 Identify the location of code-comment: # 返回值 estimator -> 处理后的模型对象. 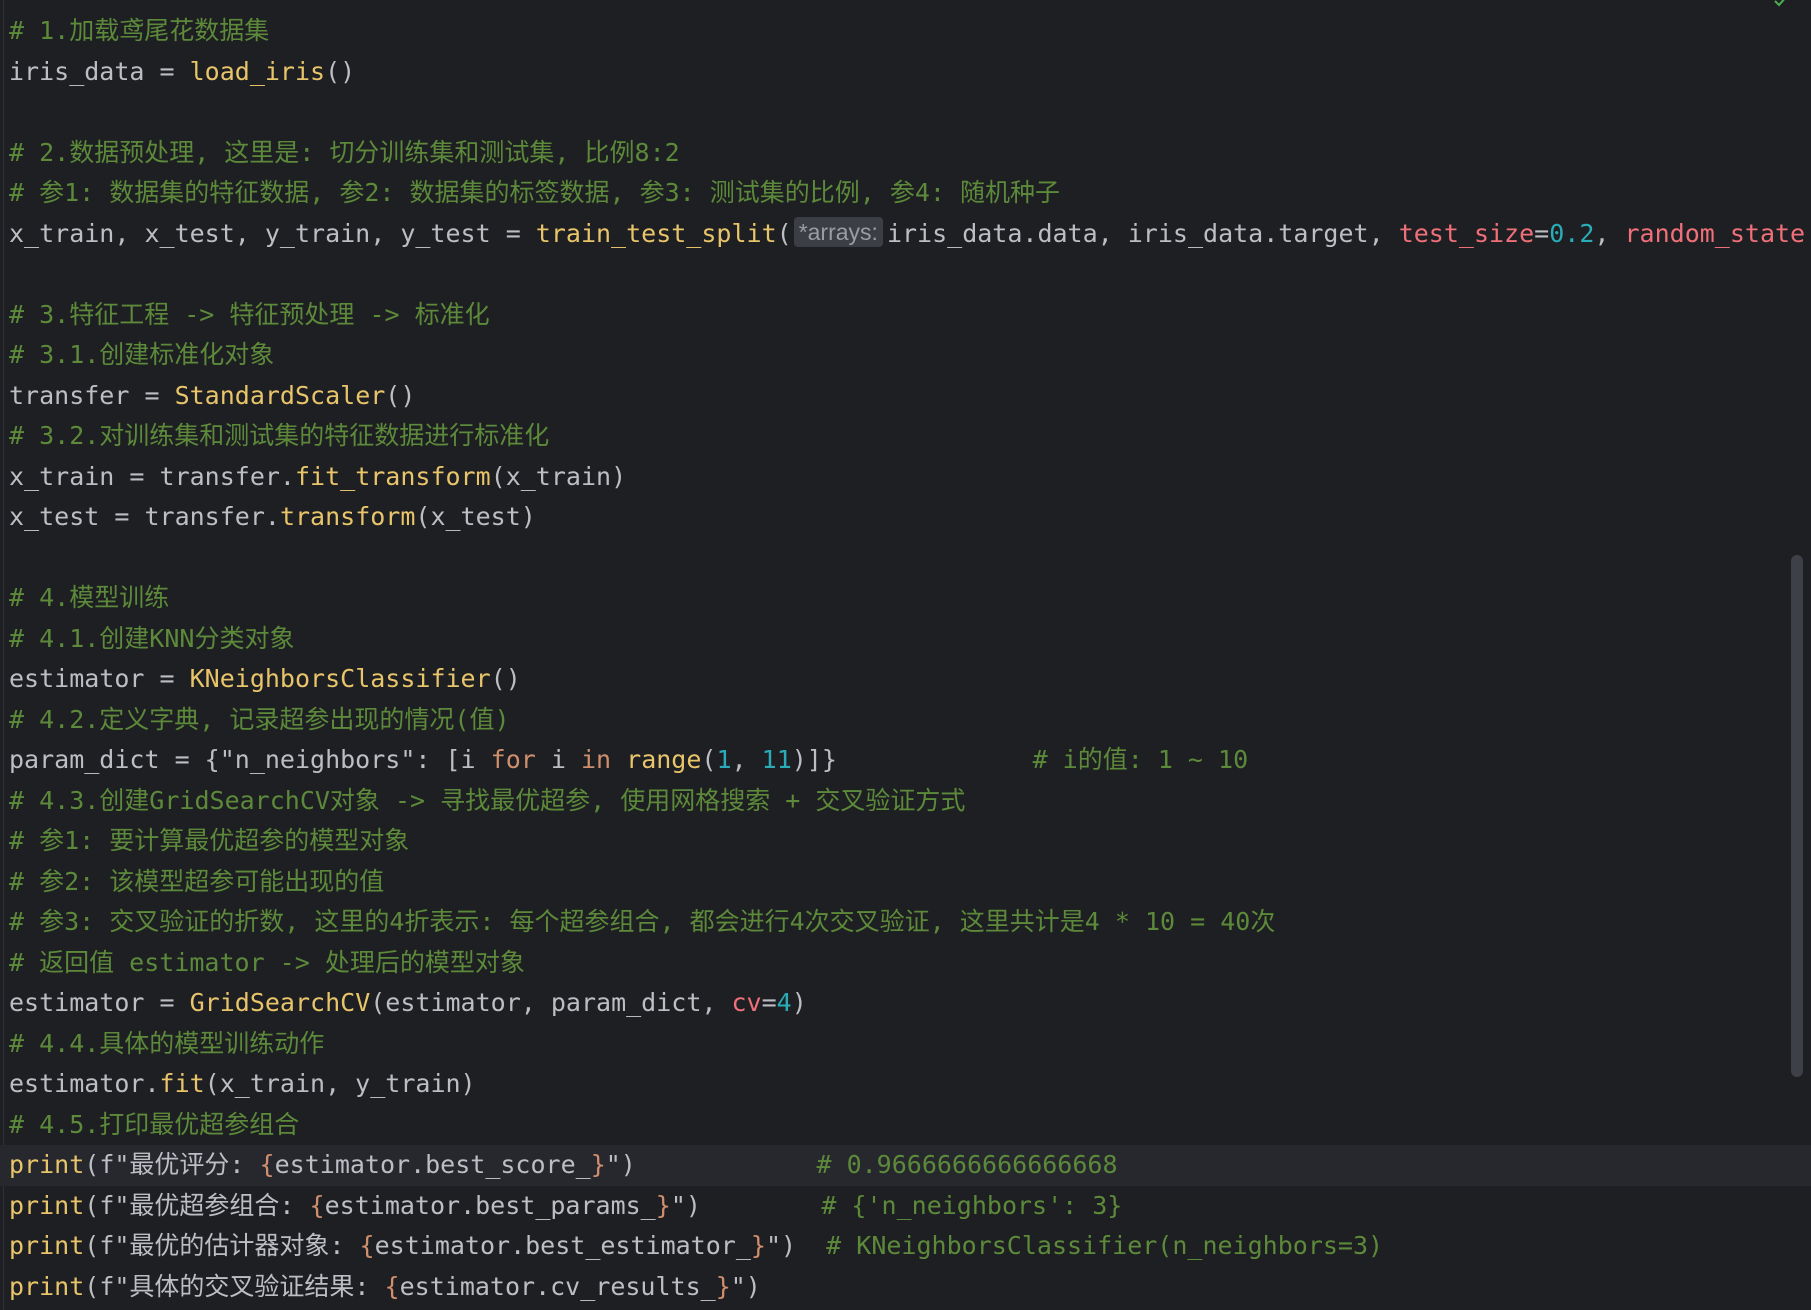
(267, 962).